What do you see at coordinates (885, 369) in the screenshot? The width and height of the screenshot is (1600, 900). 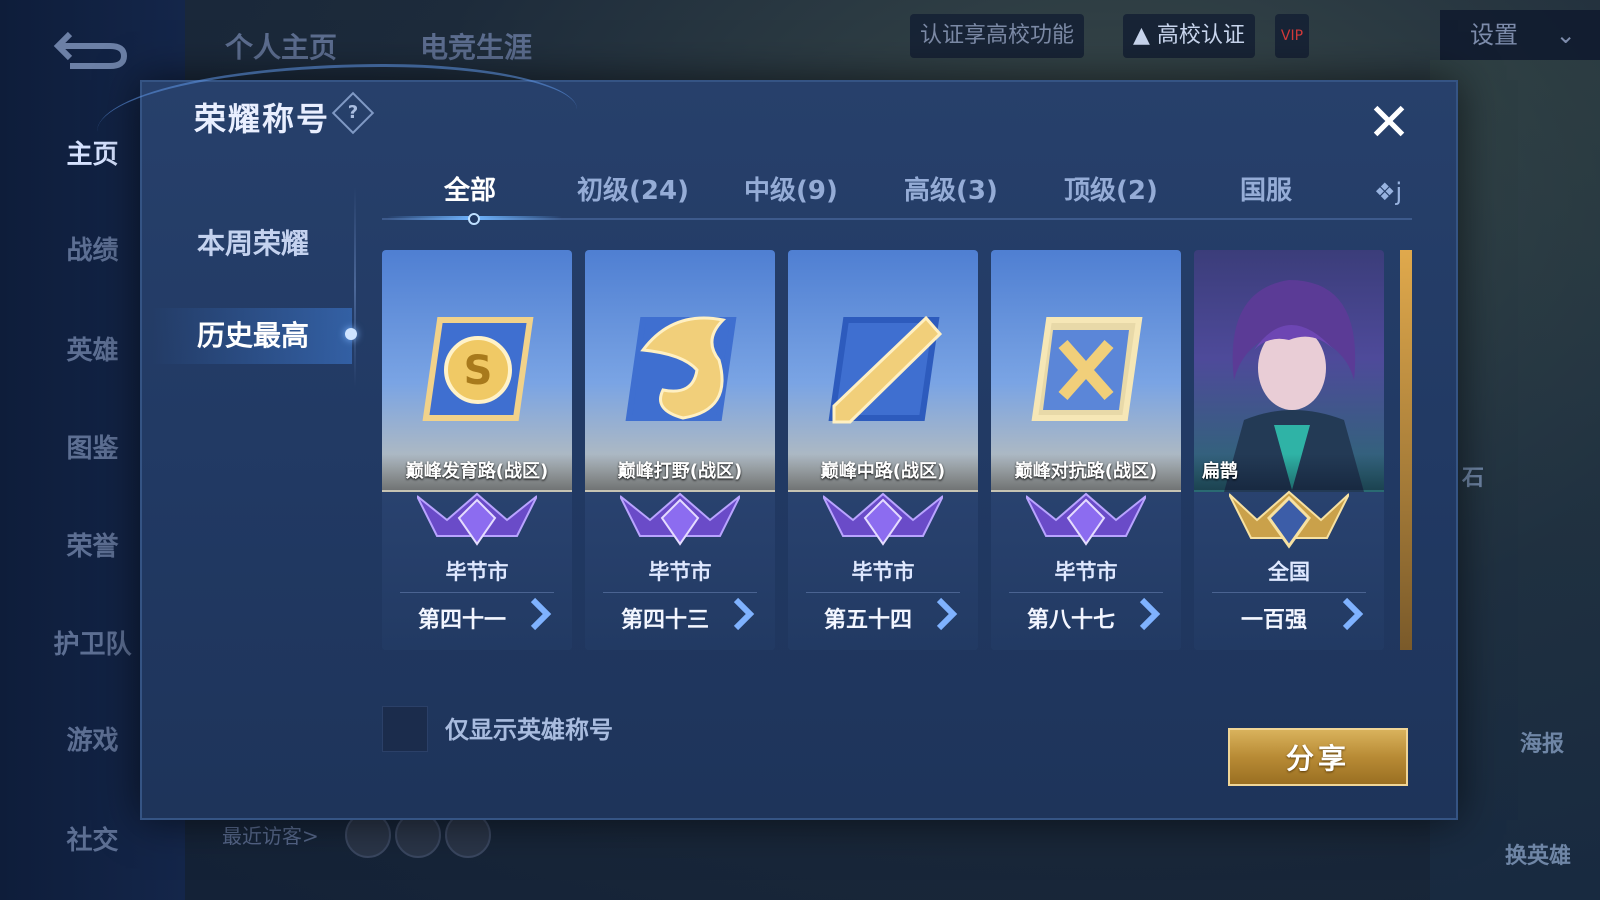 I see `slash-icon` at bounding box center [885, 369].